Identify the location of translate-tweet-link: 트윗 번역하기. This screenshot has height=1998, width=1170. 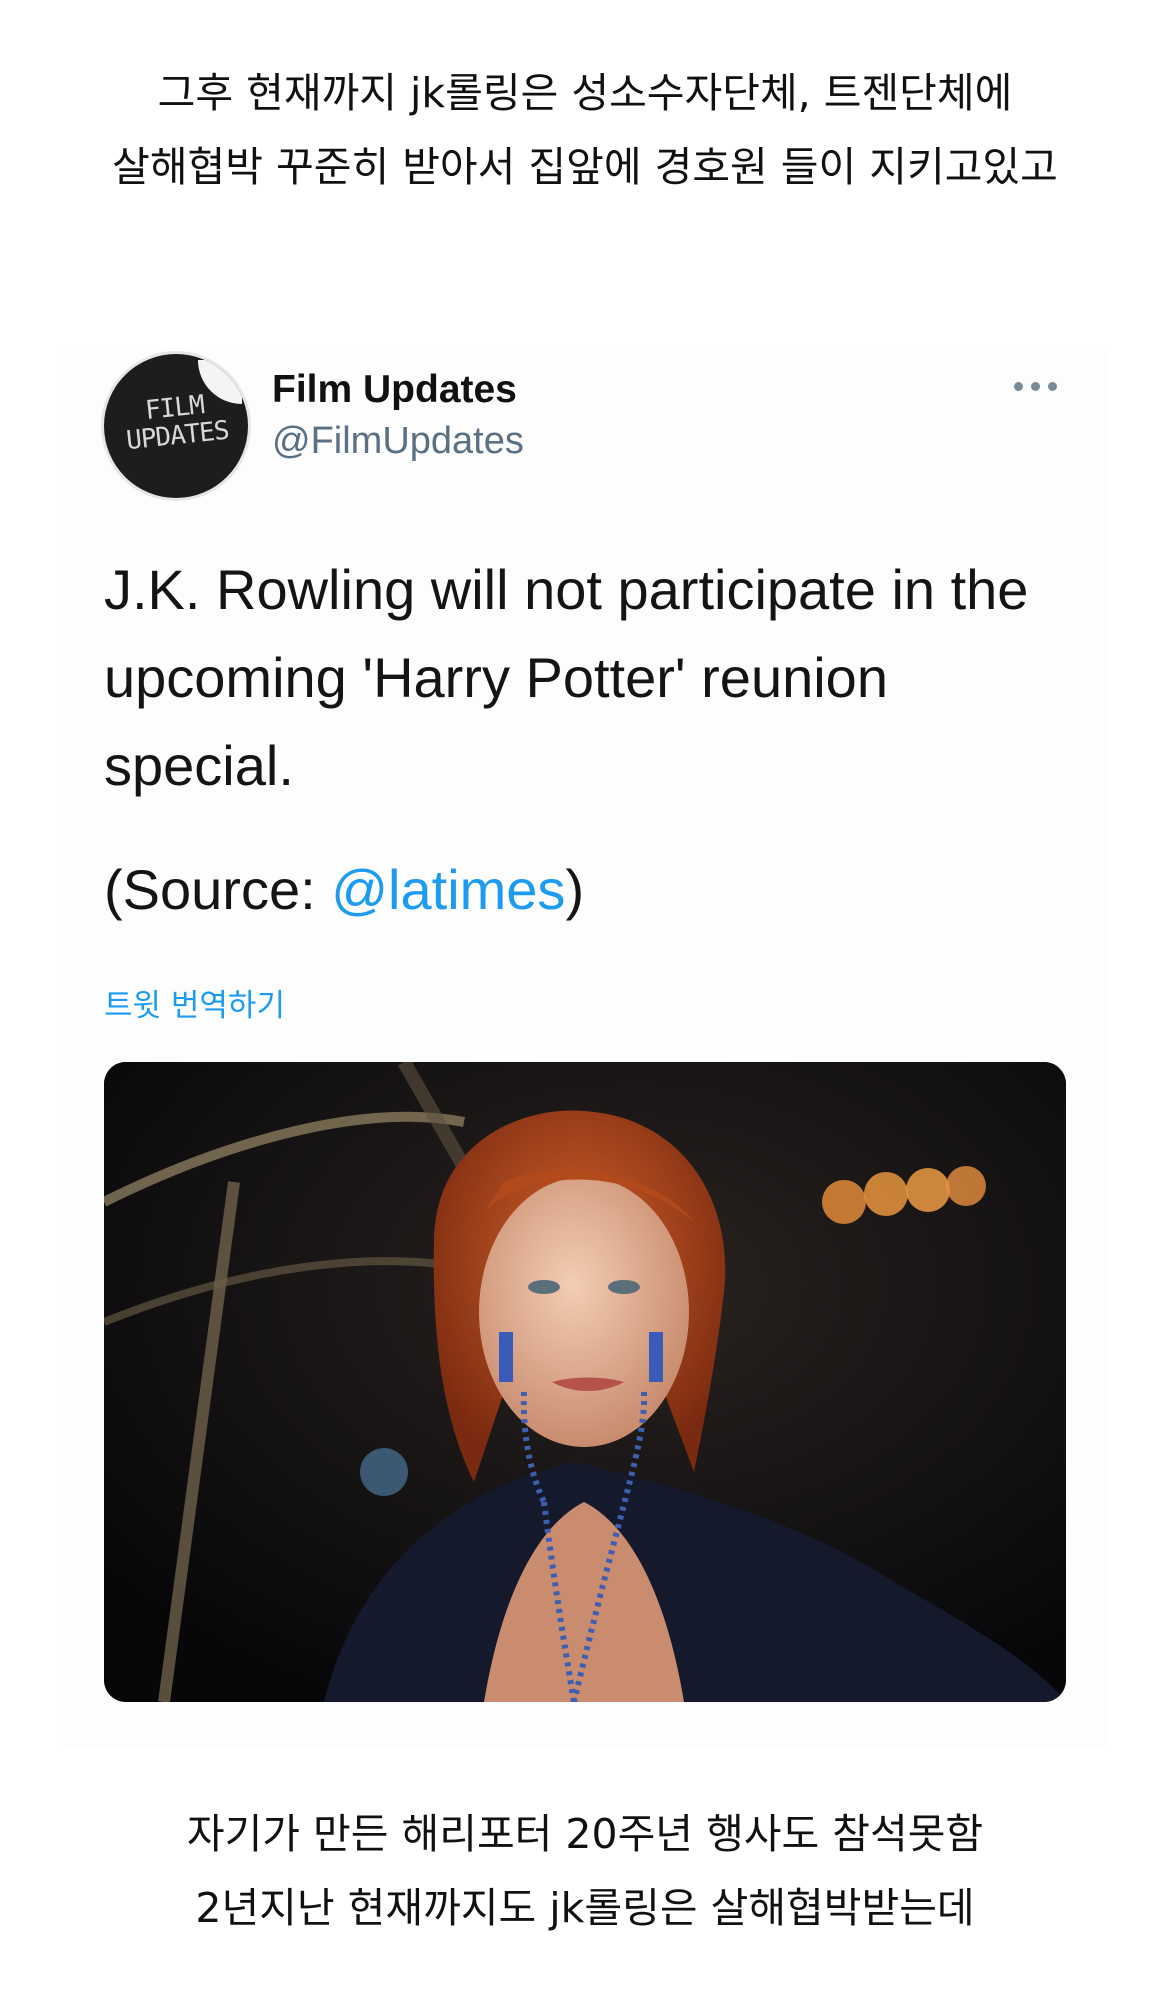
(194, 1002).